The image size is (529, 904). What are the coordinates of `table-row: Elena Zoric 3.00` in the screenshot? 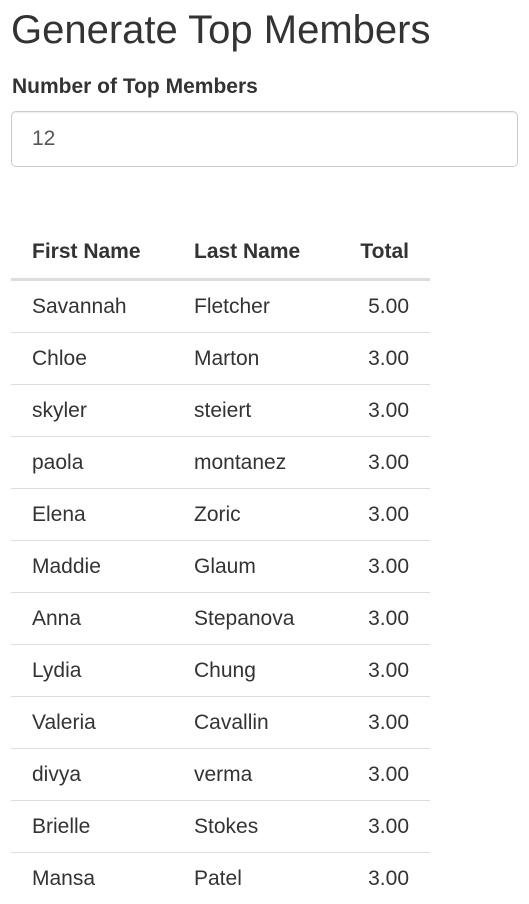 It's located at (220, 514).